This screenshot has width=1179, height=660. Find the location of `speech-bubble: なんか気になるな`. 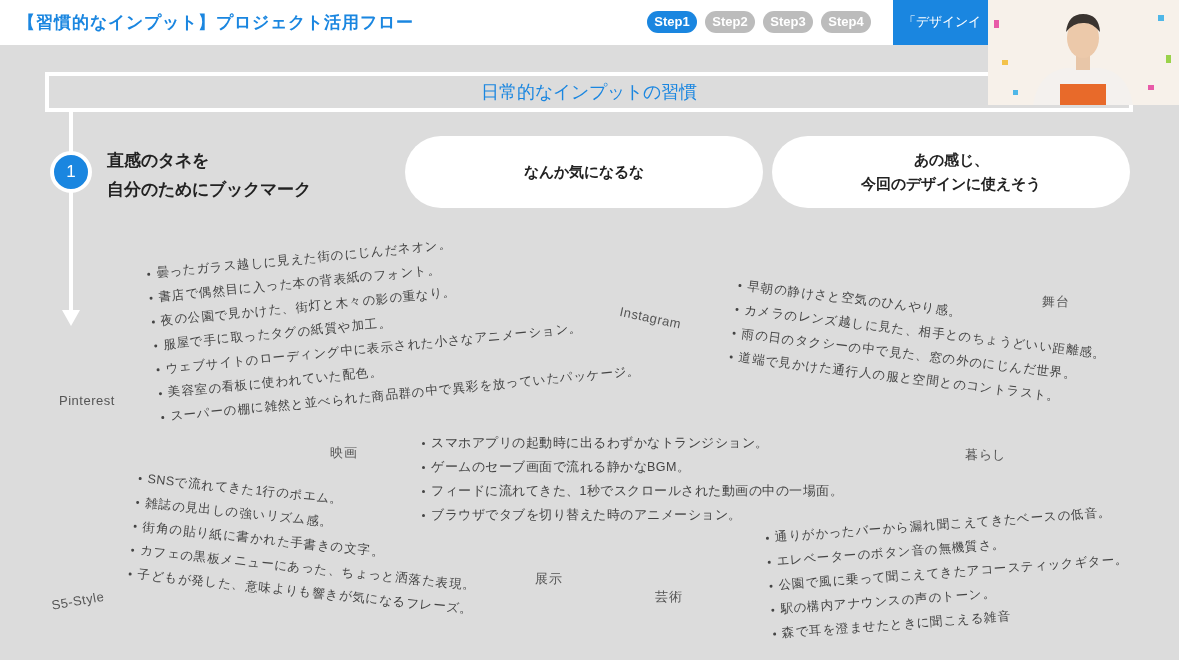

speech-bubble: なんか気になるな is located at coordinates (584, 172).